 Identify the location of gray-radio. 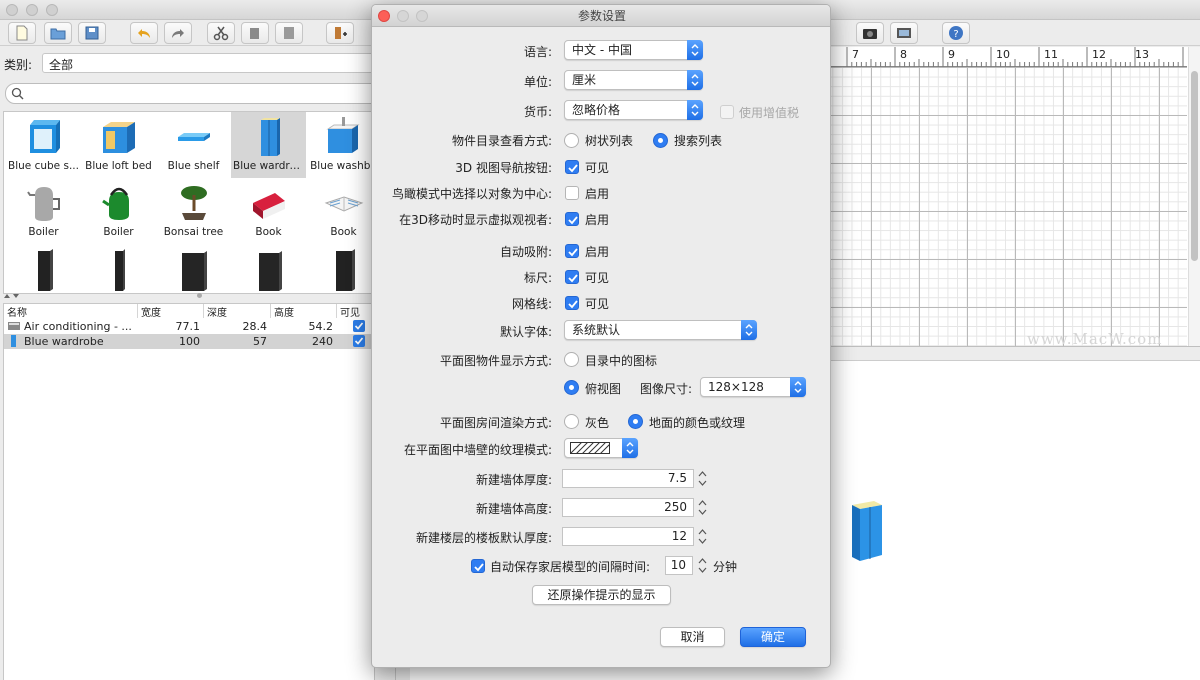
(571, 421).